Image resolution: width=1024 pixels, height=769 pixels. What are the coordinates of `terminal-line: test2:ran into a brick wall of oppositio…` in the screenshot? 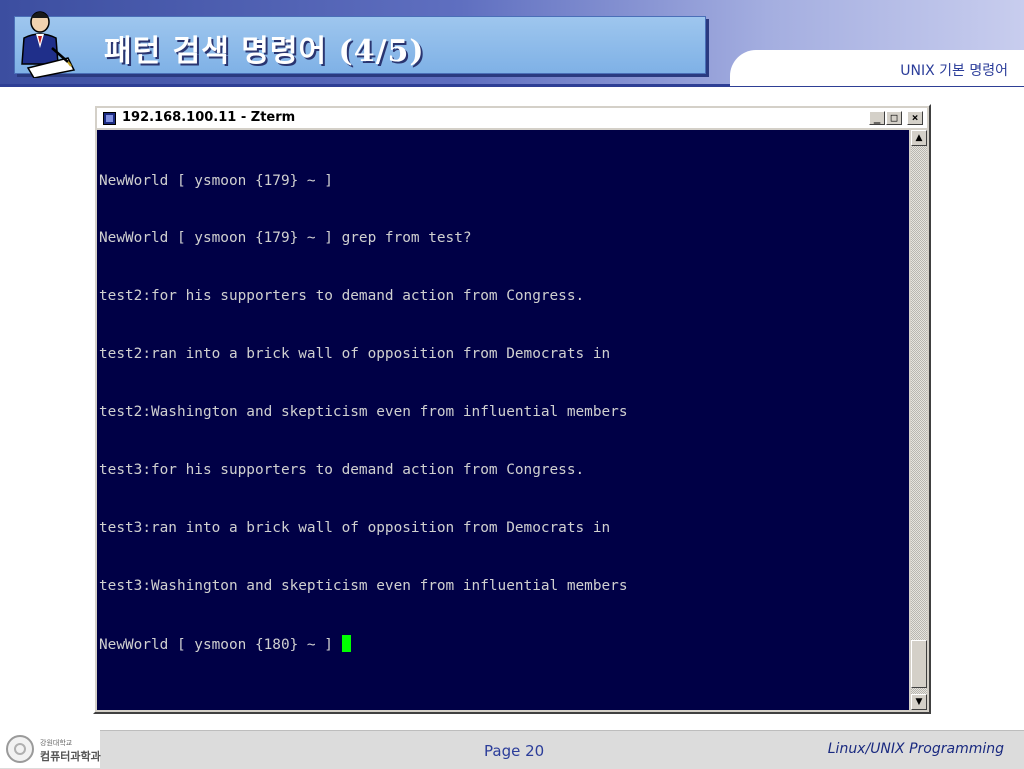 It's located at (355, 354).